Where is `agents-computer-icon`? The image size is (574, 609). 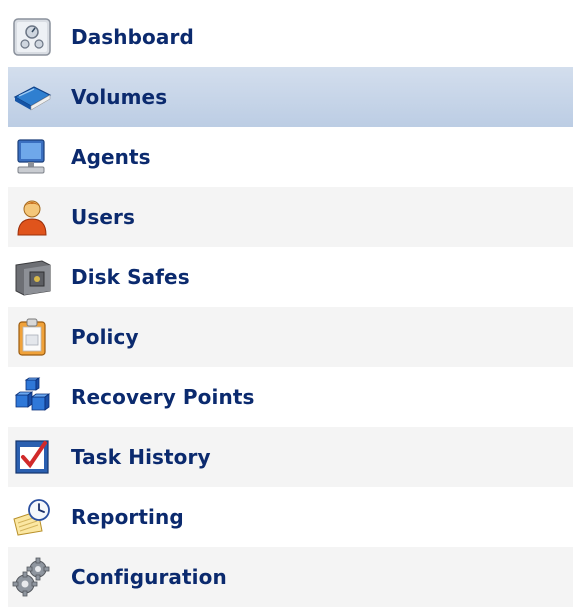
agents-computer-icon is located at coordinates (32, 157).